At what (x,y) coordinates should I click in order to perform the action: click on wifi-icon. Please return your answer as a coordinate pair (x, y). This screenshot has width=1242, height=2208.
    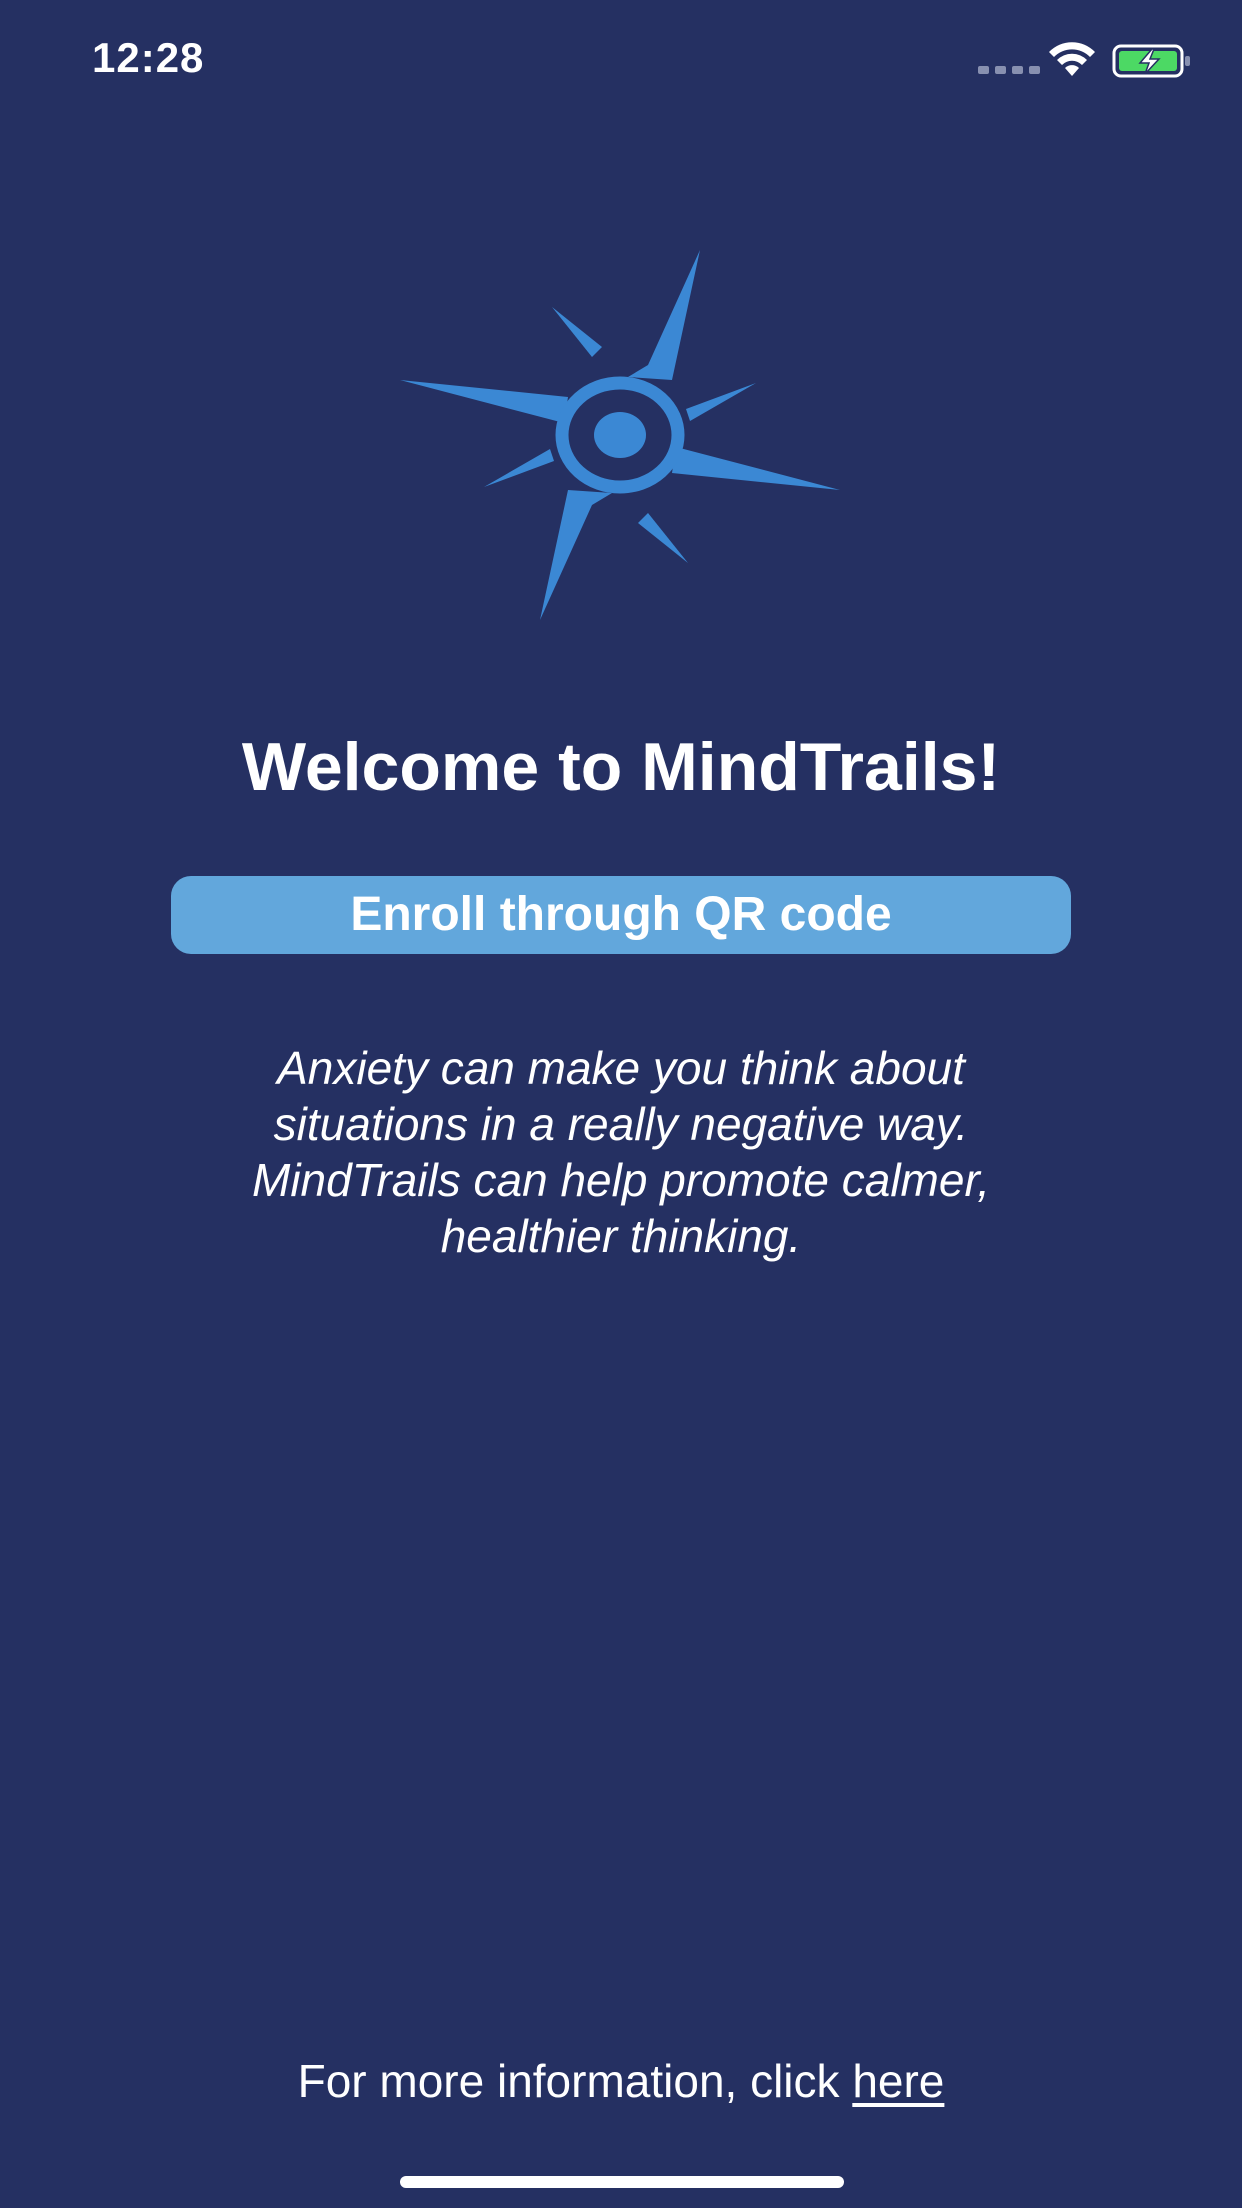
    Looking at the image, I should click on (1072, 59).